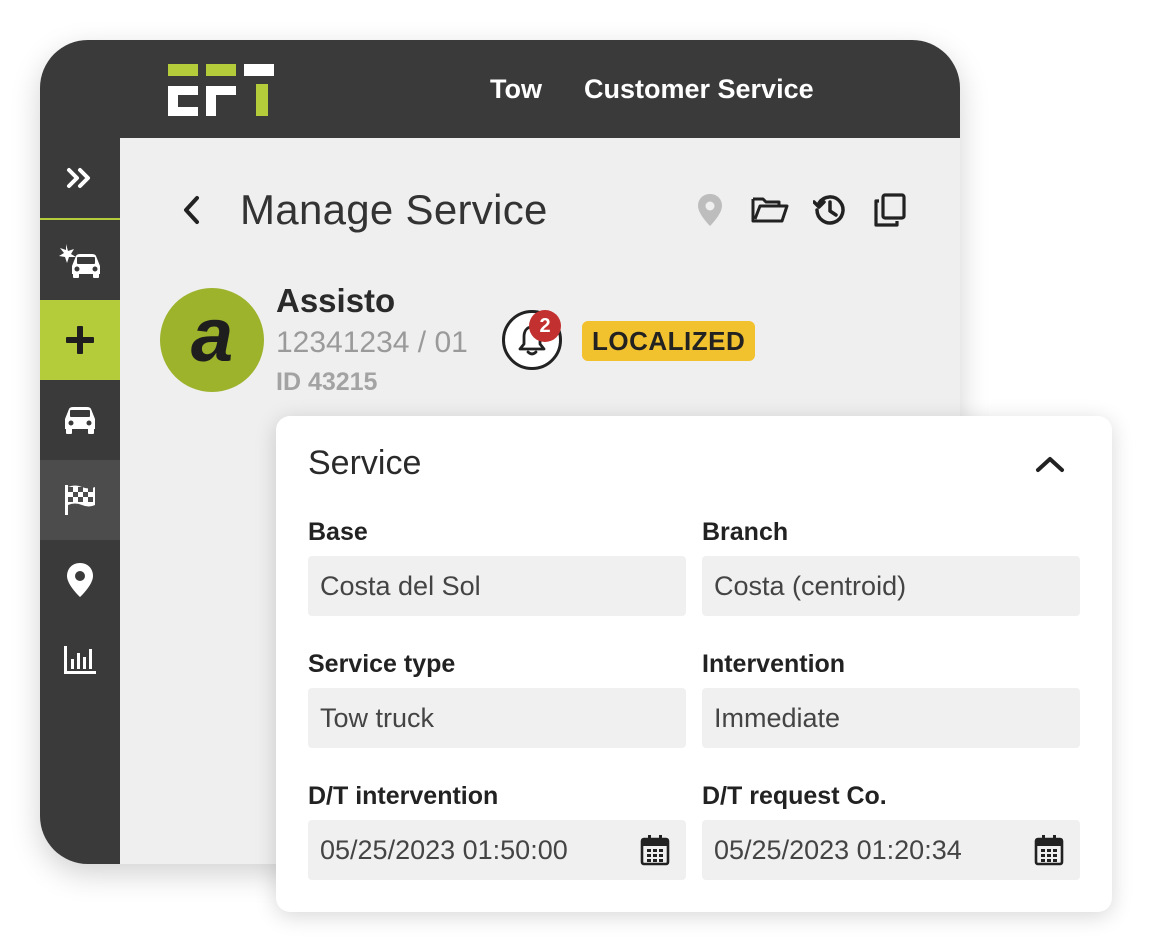 The height and width of the screenshot is (952, 1152). What do you see at coordinates (336, 300) in the screenshot?
I see `client-name: Assisto` at bounding box center [336, 300].